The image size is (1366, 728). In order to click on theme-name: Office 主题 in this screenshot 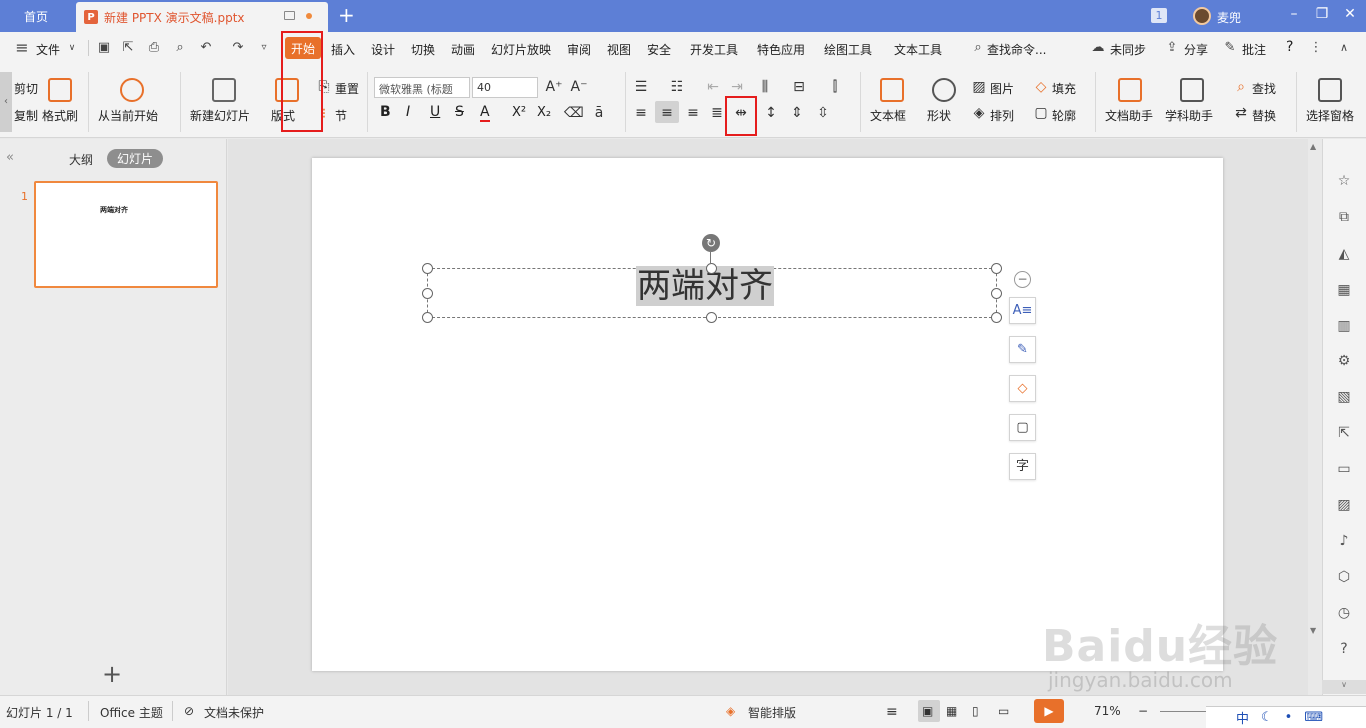, I will do `click(131, 712)`.